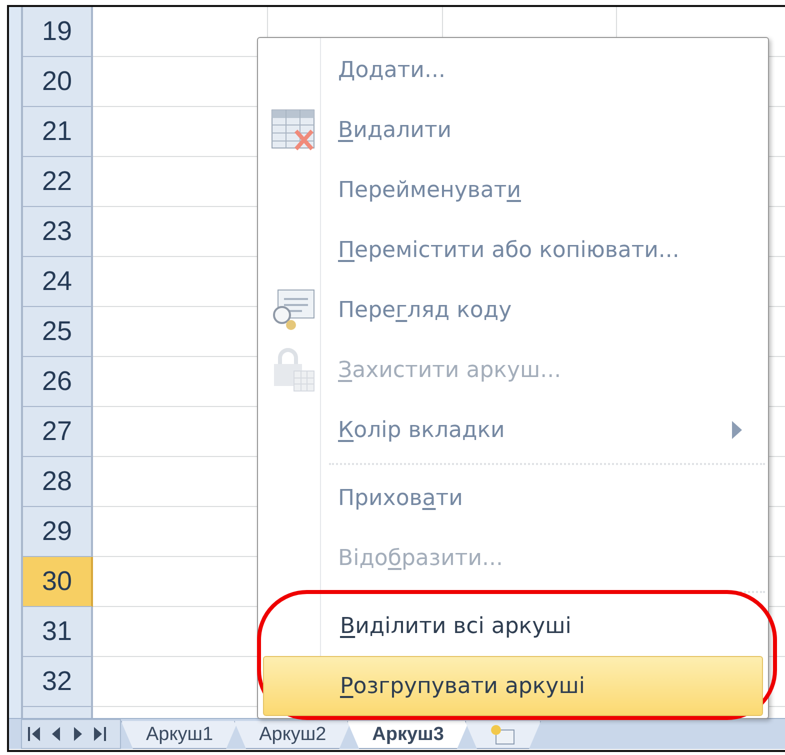 The height and width of the screenshot is (755, 785). I want to click on menu-item: Перейменувати, so click(513, 190).